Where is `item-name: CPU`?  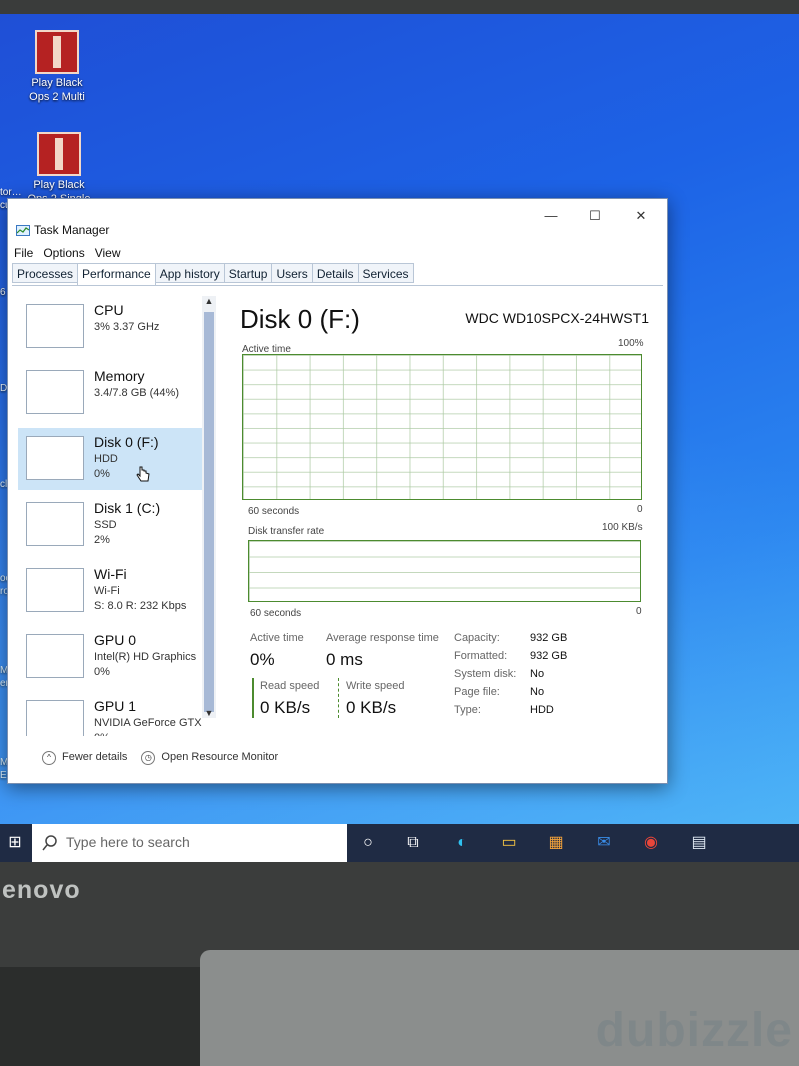 item-name: CPU is located at coordinates (109, 310).